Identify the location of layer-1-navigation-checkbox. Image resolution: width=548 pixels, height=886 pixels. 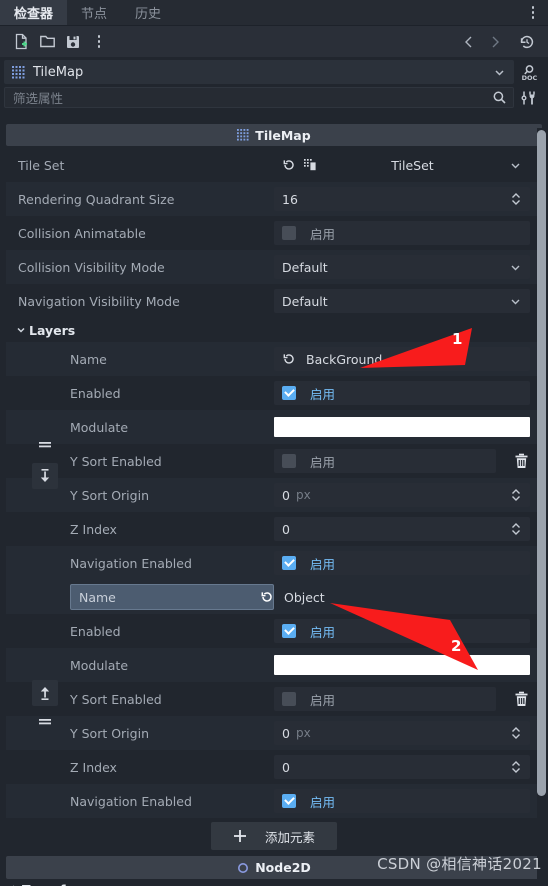
(289, 801).